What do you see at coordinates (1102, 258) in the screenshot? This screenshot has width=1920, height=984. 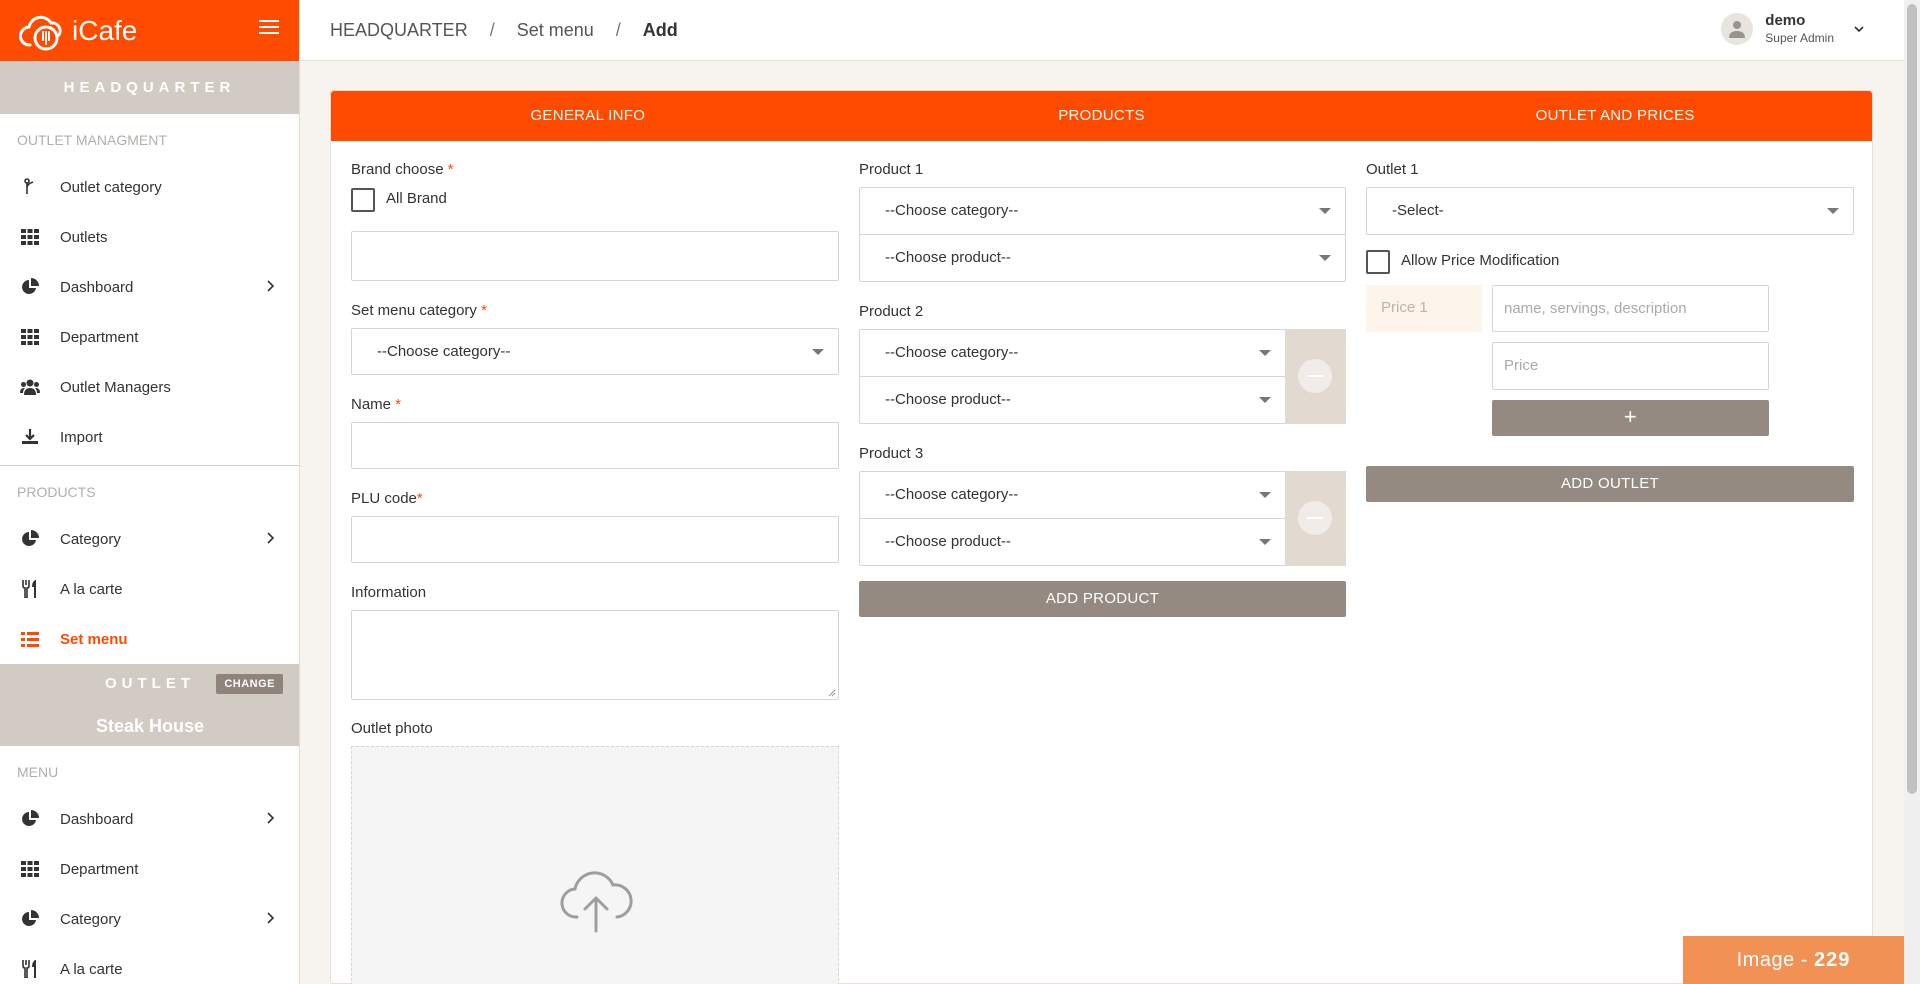 I see `product-1-product-select: --Choose product--` at bounding box center [1102, 258].